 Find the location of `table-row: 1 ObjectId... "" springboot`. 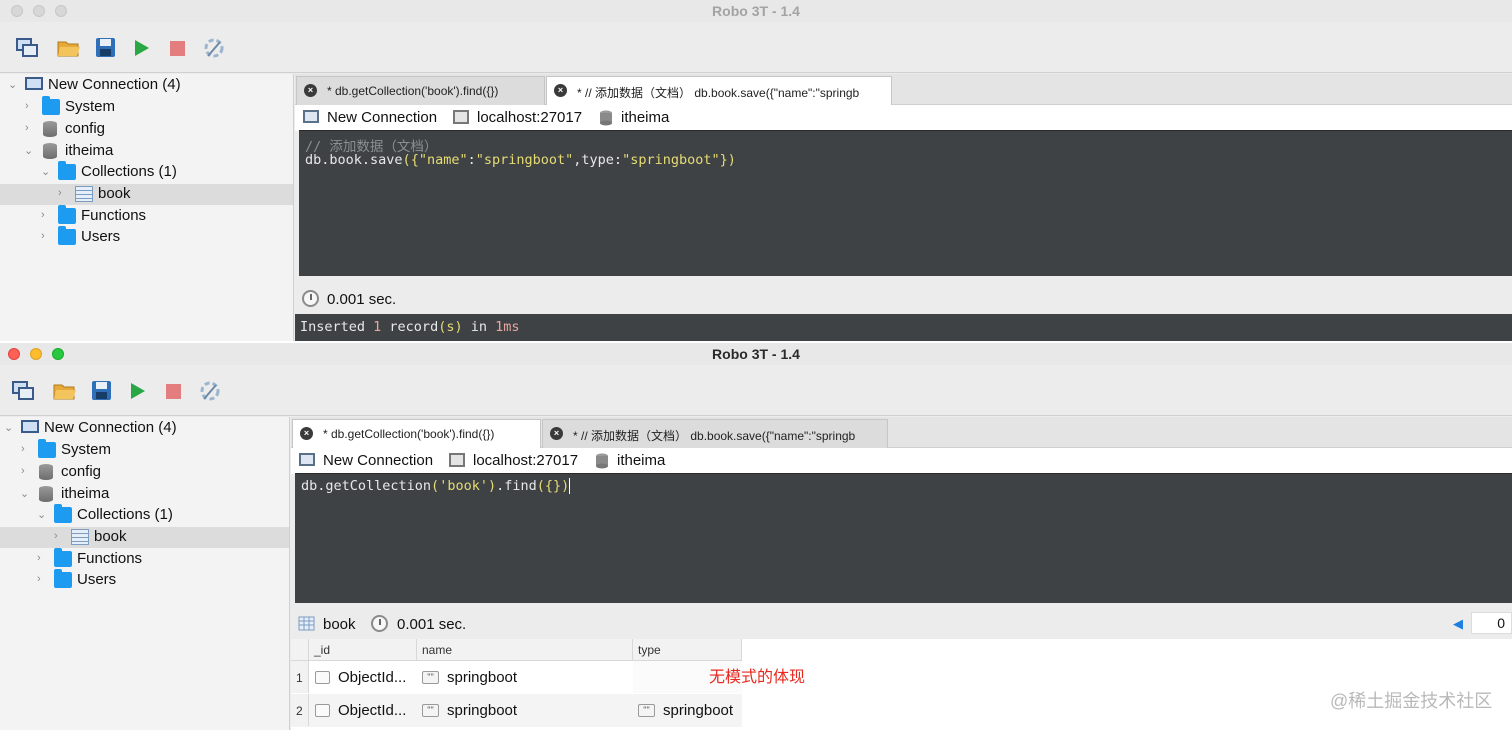

table-row: 1 ObjectId... "" springboot is located at coordinates (516, 677).